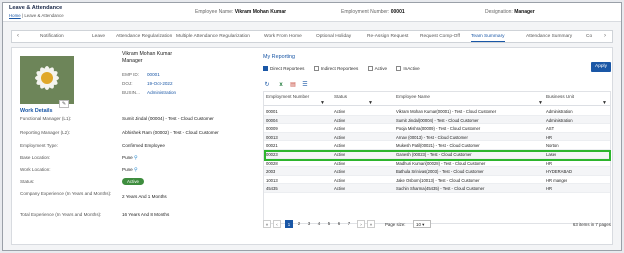 This screenshot has width=624, height=253. Describe the element at coordinates (64, 104) in the screenshot. I see `edit-photo-button: ✎` at that location.